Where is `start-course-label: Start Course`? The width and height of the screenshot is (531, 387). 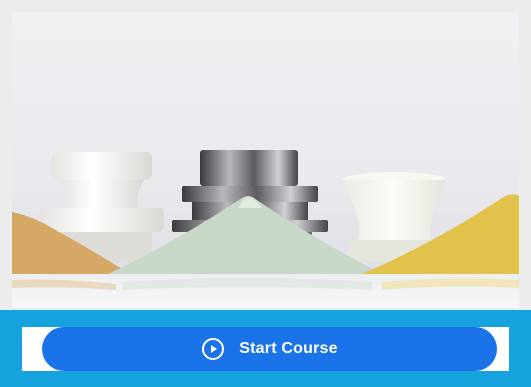
start-course-label: Start Course is located at coordinates (288, 348).